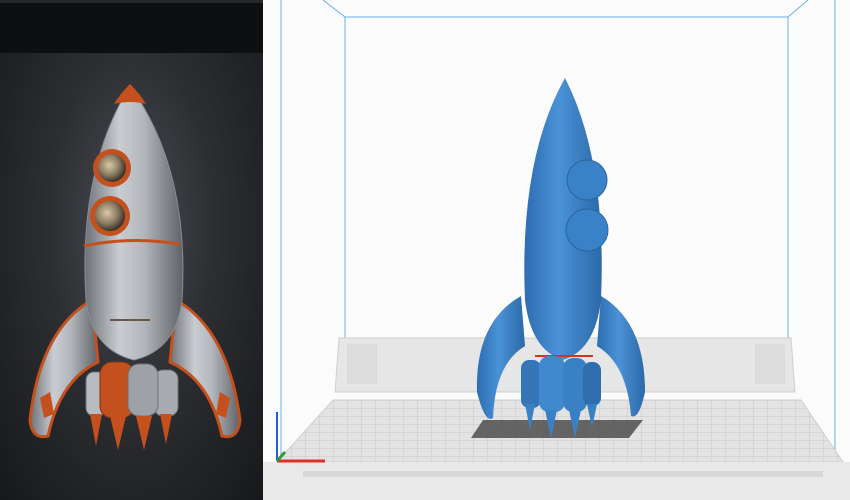  Describe the element at coordinates (132, 405) in the screenshot. I see `rocket-thrusters` at that location.